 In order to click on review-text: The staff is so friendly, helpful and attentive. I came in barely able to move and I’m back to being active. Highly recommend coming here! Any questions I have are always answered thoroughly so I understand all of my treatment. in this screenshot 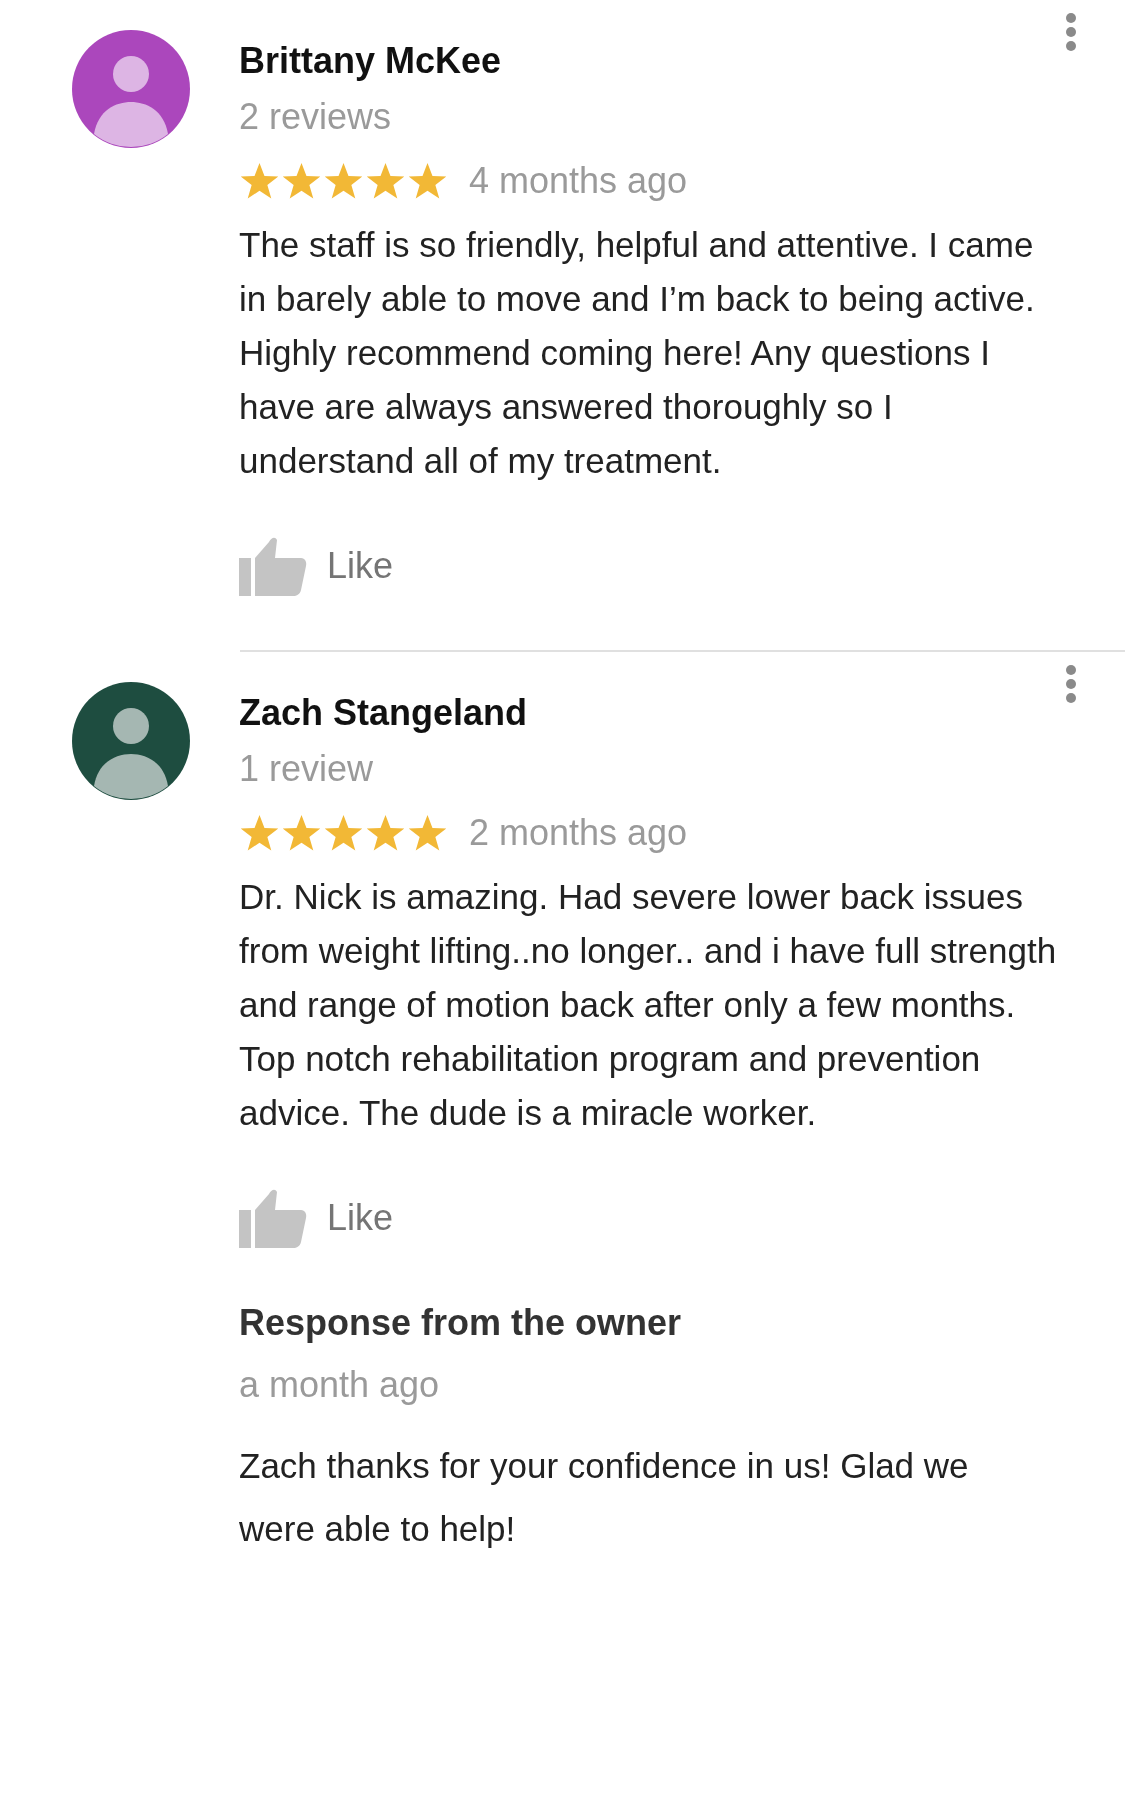, I will do `click(637, 353)`.